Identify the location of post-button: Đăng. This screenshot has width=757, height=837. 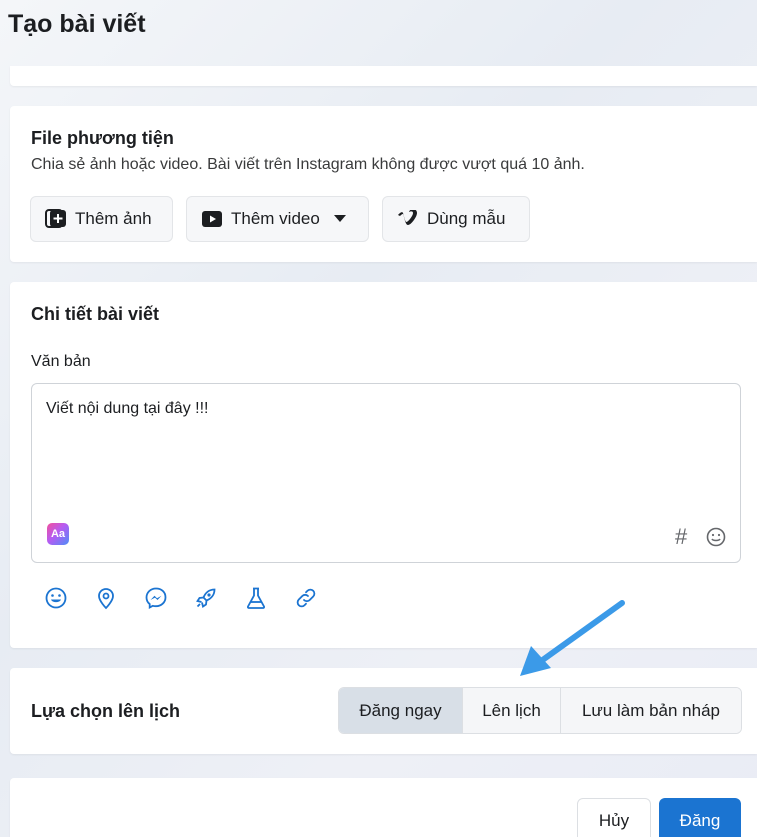
(700, 817).